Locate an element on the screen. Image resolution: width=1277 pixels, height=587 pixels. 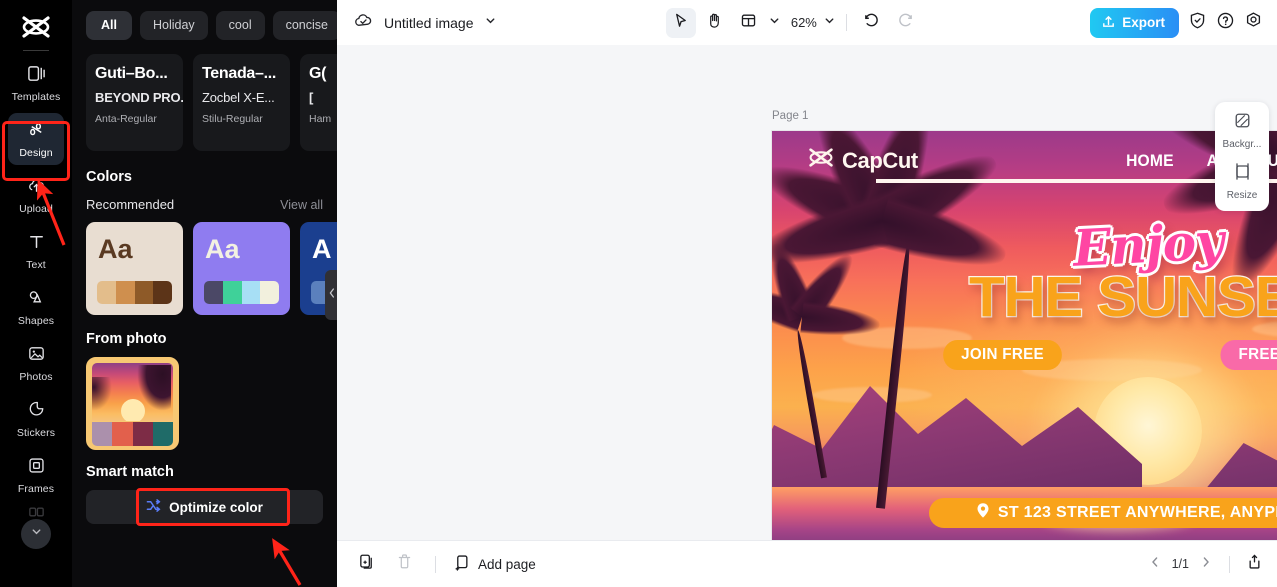
export-label: Export is located at coordinates (1143, 22).